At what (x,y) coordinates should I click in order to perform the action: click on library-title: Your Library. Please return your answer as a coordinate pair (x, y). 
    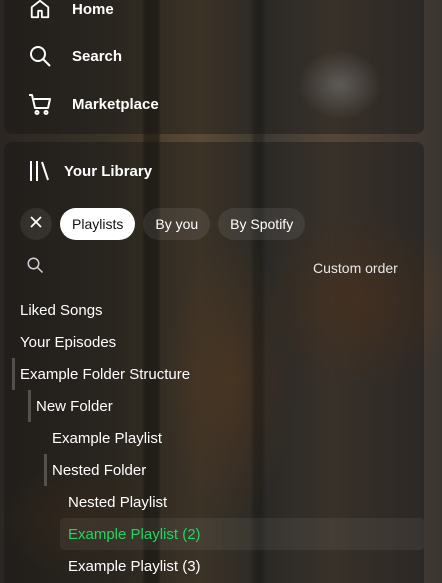
    Looking at the image, I should click on (108, 171).